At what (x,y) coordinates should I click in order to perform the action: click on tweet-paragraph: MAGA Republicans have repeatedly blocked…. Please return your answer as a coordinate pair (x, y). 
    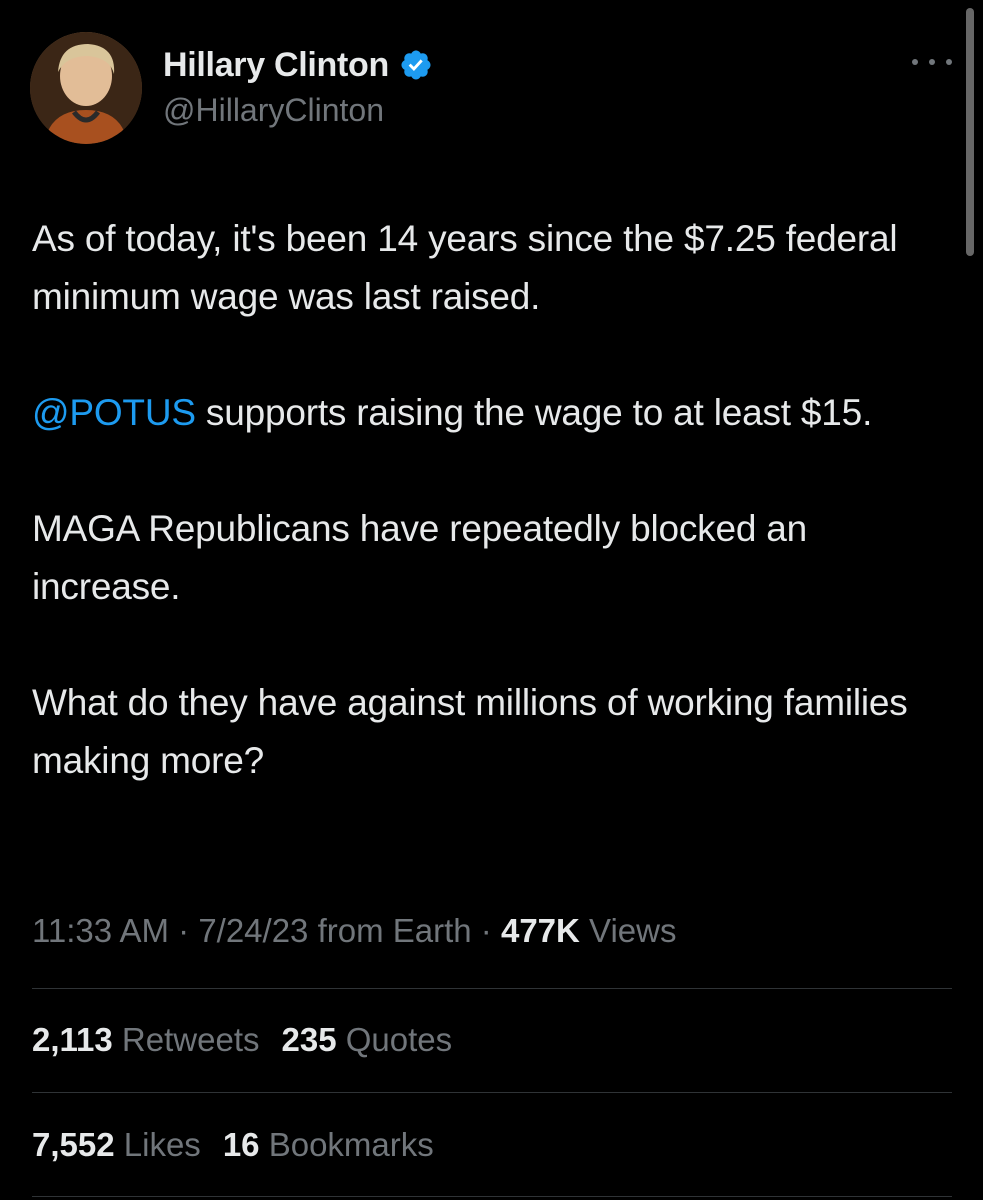
    Looking at the image, I should click on (420, 557).